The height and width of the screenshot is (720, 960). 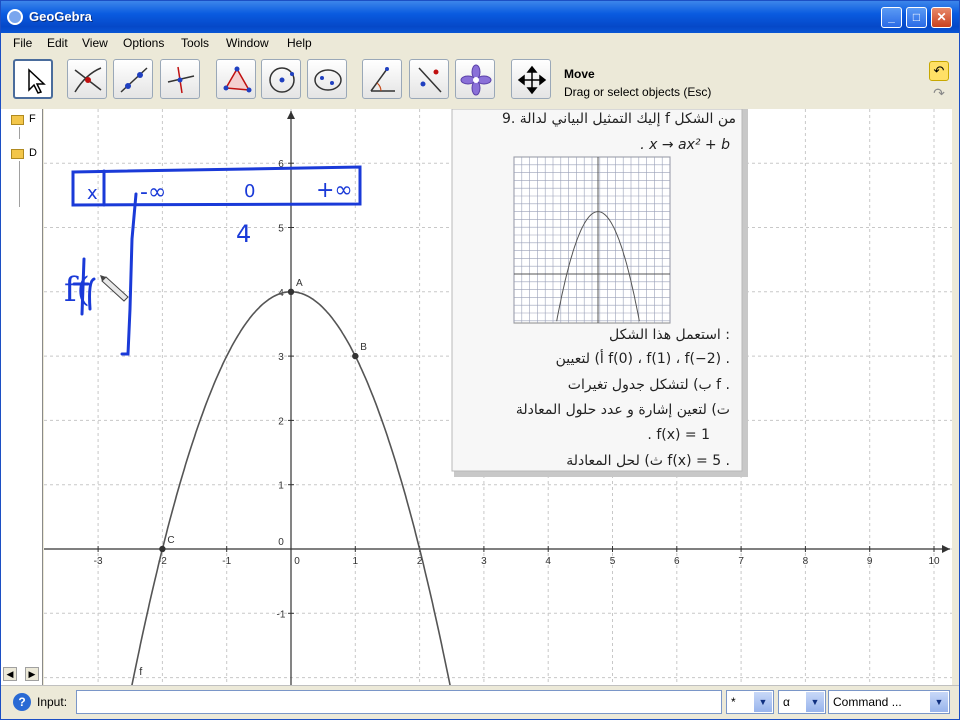 What do you see at coordinates (870, 561) in the screenshot?
I see `x-tick-label: 9` at bounding box center [870, 561].